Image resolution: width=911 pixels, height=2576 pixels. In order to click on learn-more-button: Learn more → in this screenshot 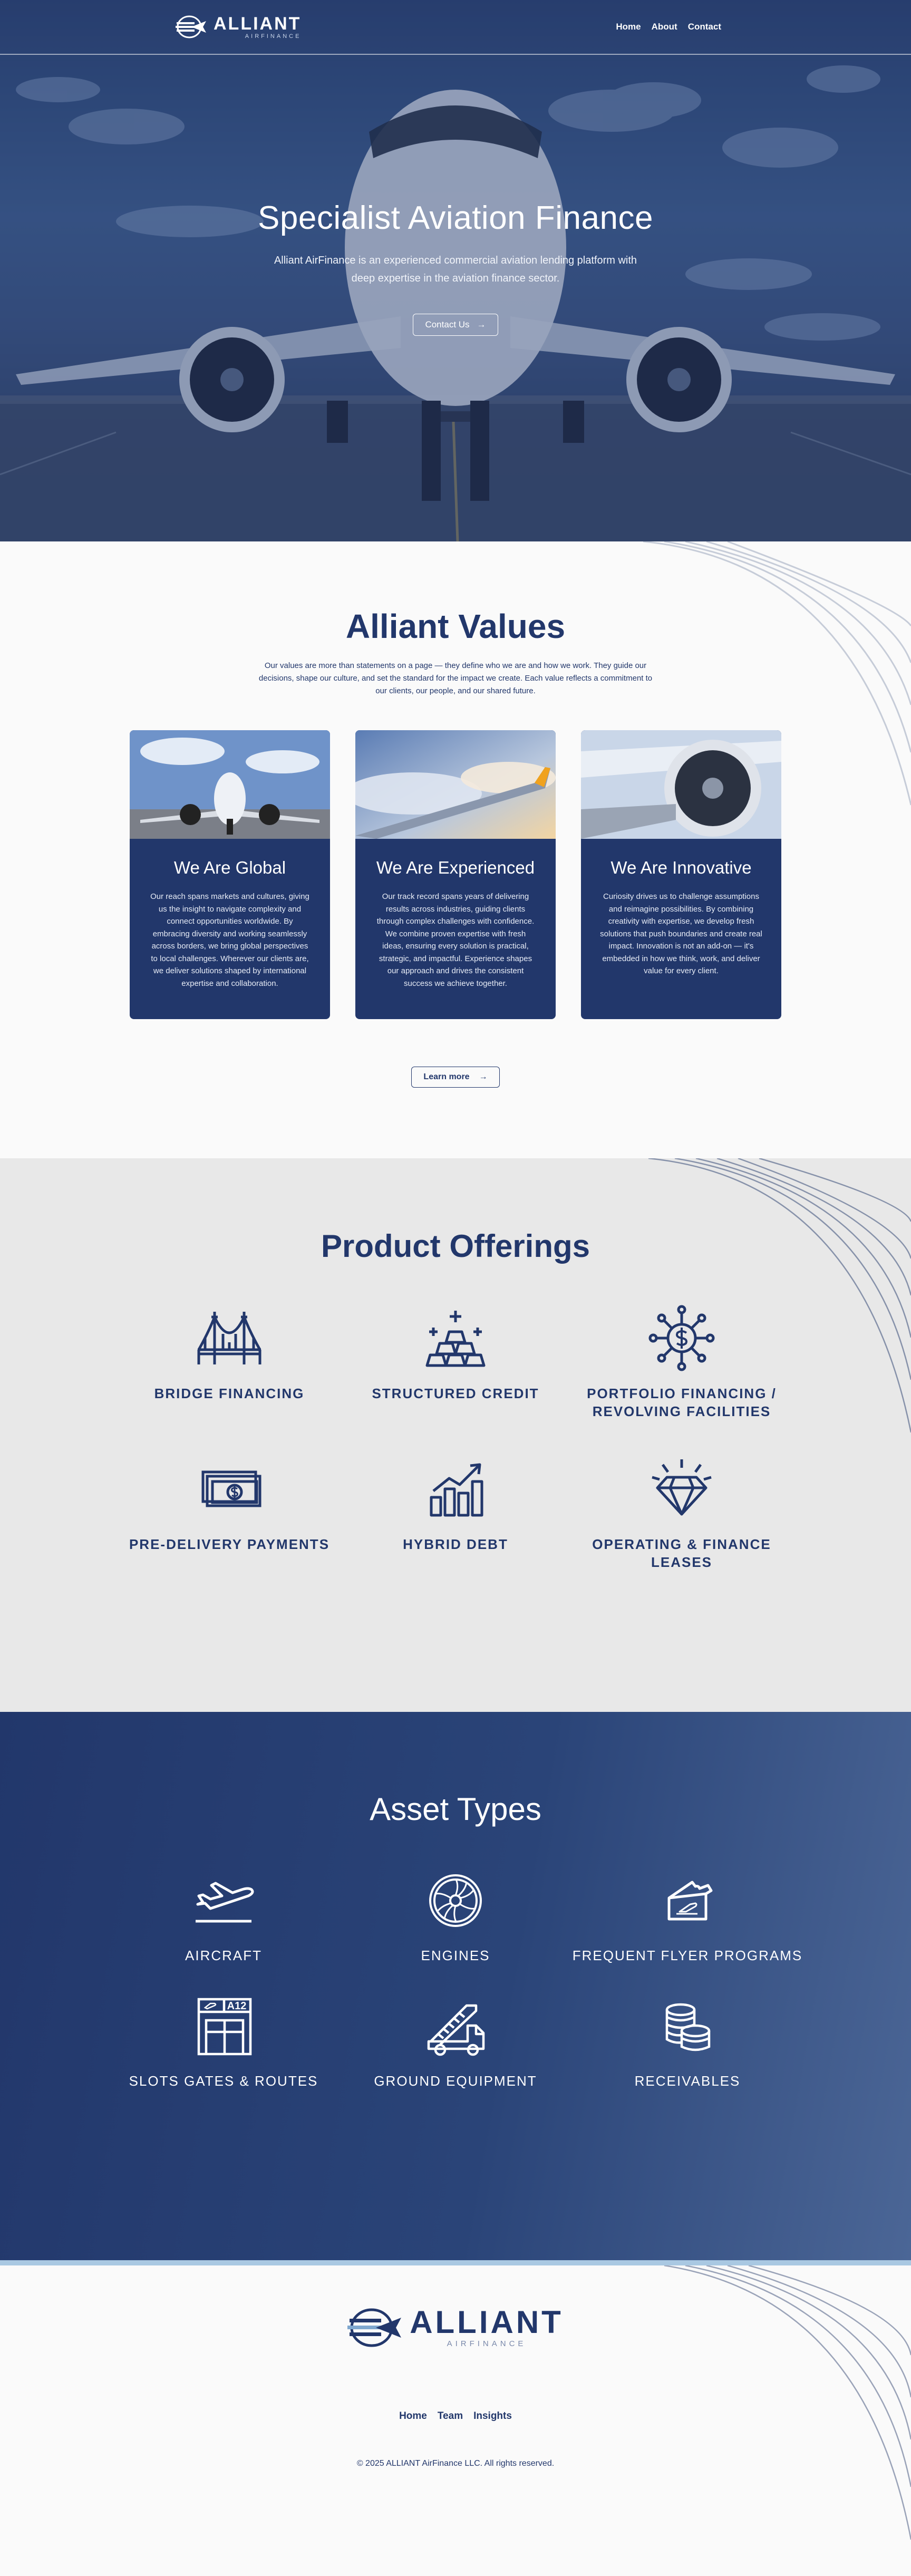, I will do `click(455, 1077)`.